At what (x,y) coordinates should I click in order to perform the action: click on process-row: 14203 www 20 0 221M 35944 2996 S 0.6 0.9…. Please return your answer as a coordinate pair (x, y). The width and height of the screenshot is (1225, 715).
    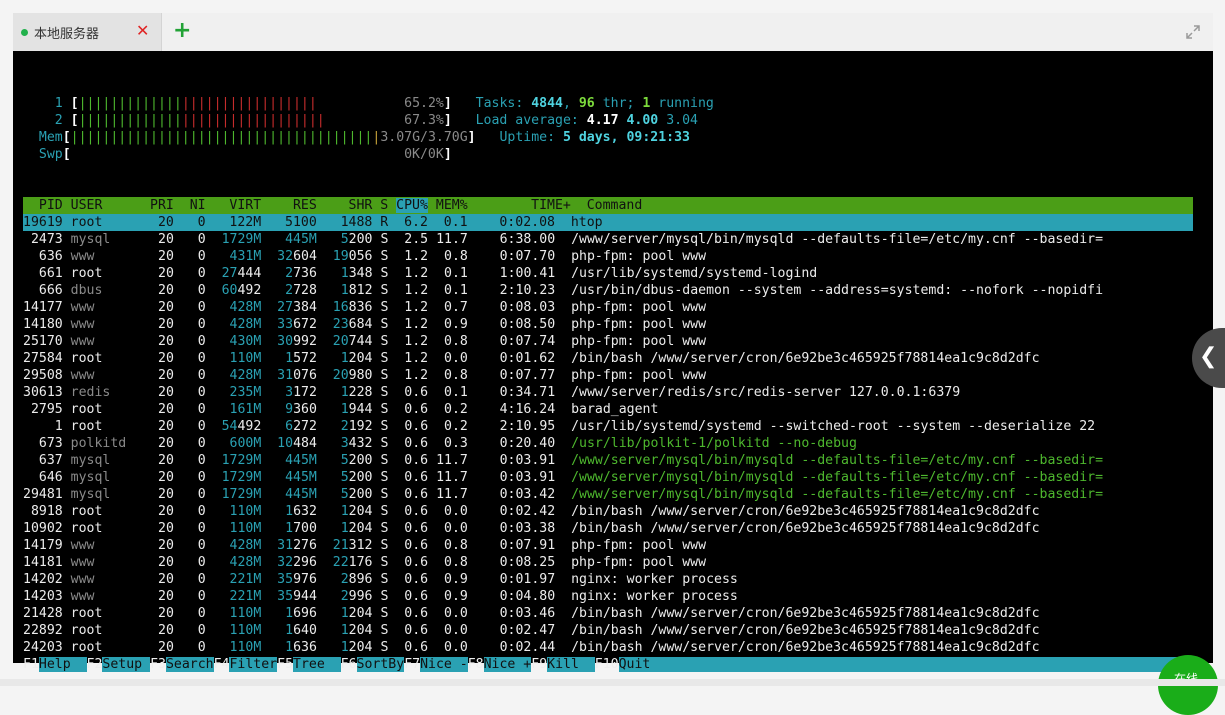
    Looking at the image, I should click on (608, 596).